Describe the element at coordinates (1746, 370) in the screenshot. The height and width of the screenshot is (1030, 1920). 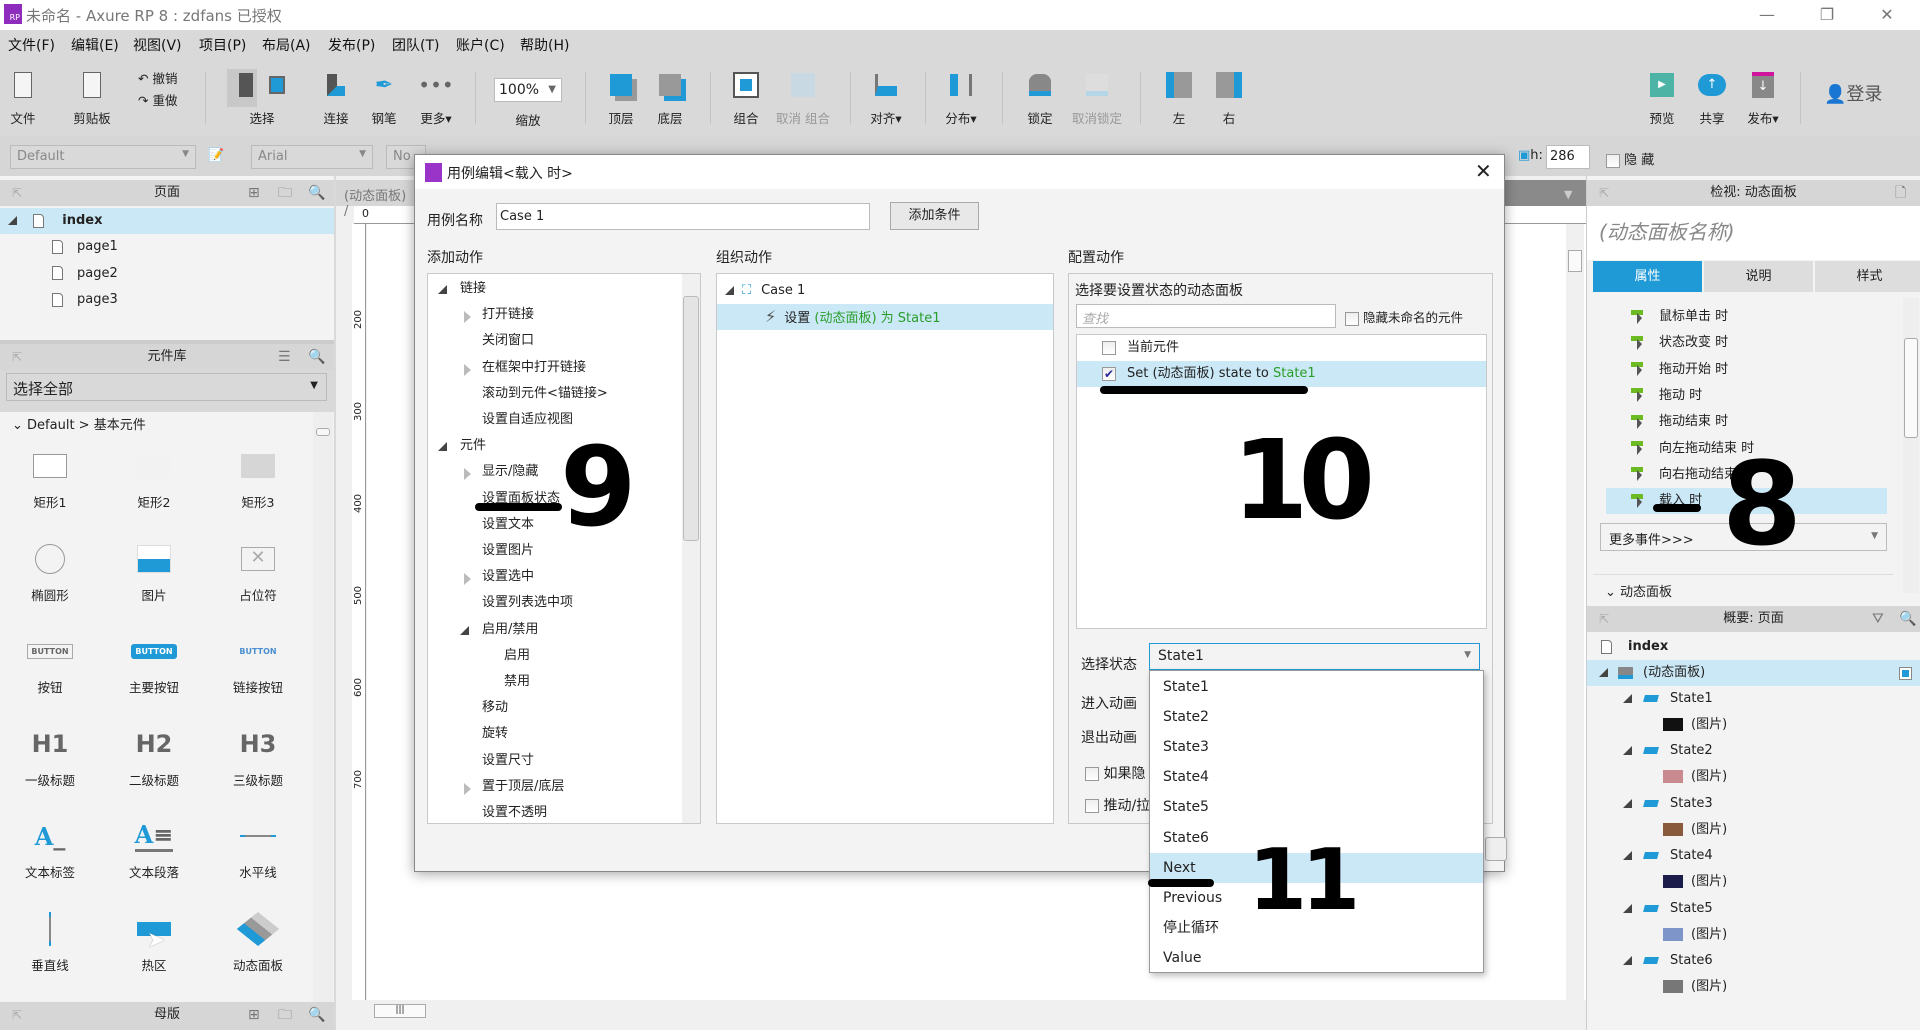
I see `event-item: 拖动开始 时` at that location.